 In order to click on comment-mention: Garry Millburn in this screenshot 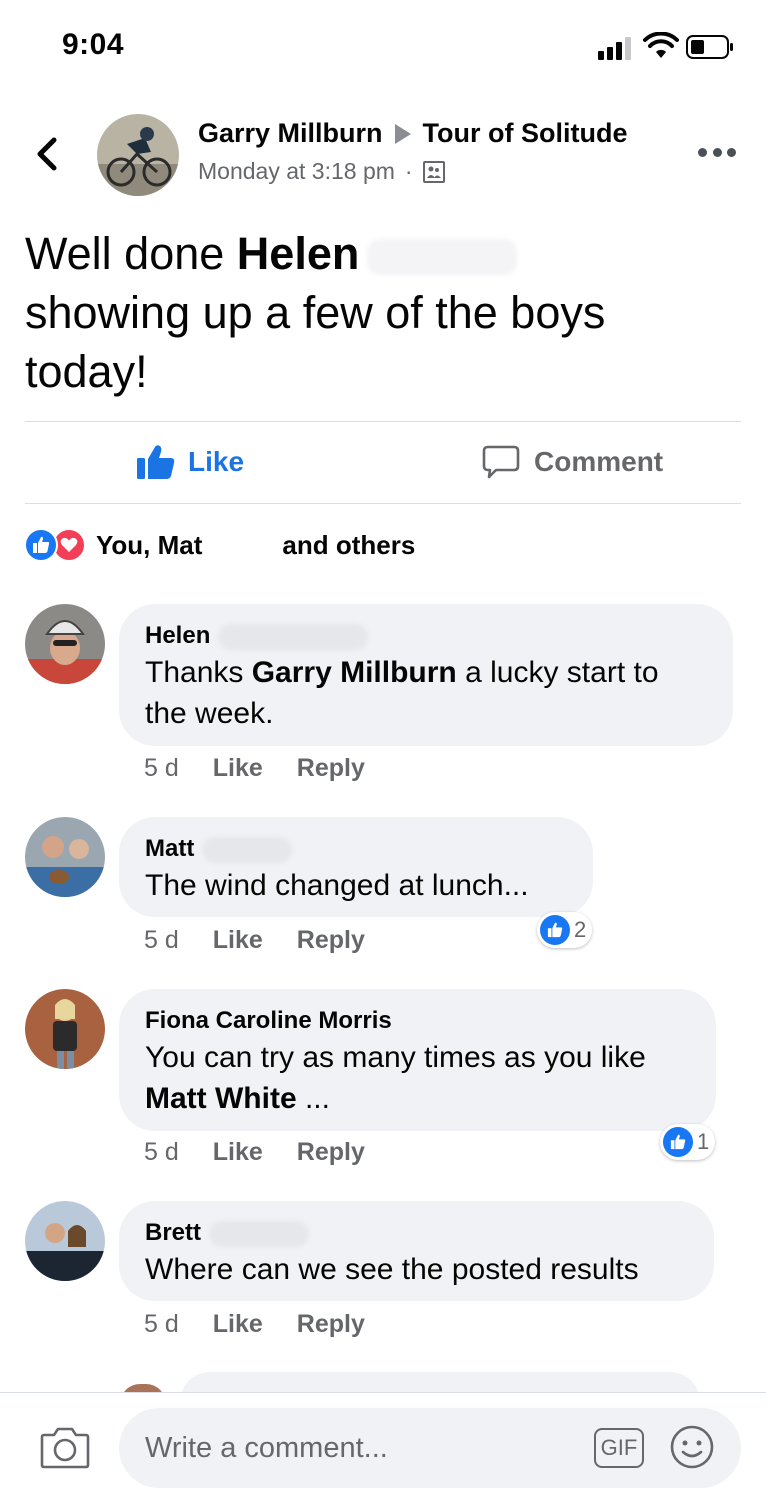, I will do `click(354, 672)`.